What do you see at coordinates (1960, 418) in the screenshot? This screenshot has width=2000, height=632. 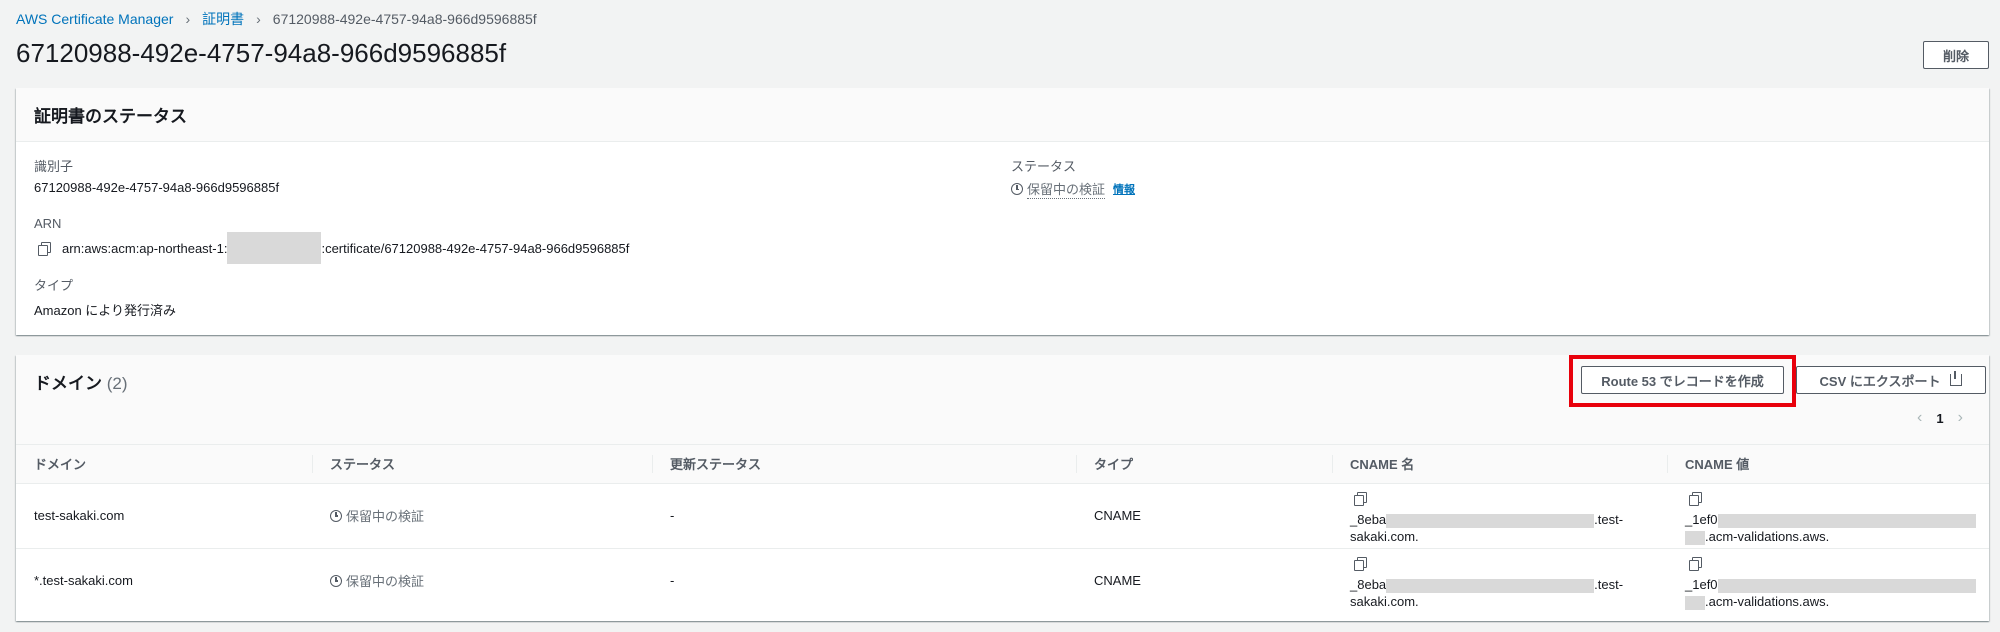 I see `next-page-icon: ›` at bounding box center [1960, 418].